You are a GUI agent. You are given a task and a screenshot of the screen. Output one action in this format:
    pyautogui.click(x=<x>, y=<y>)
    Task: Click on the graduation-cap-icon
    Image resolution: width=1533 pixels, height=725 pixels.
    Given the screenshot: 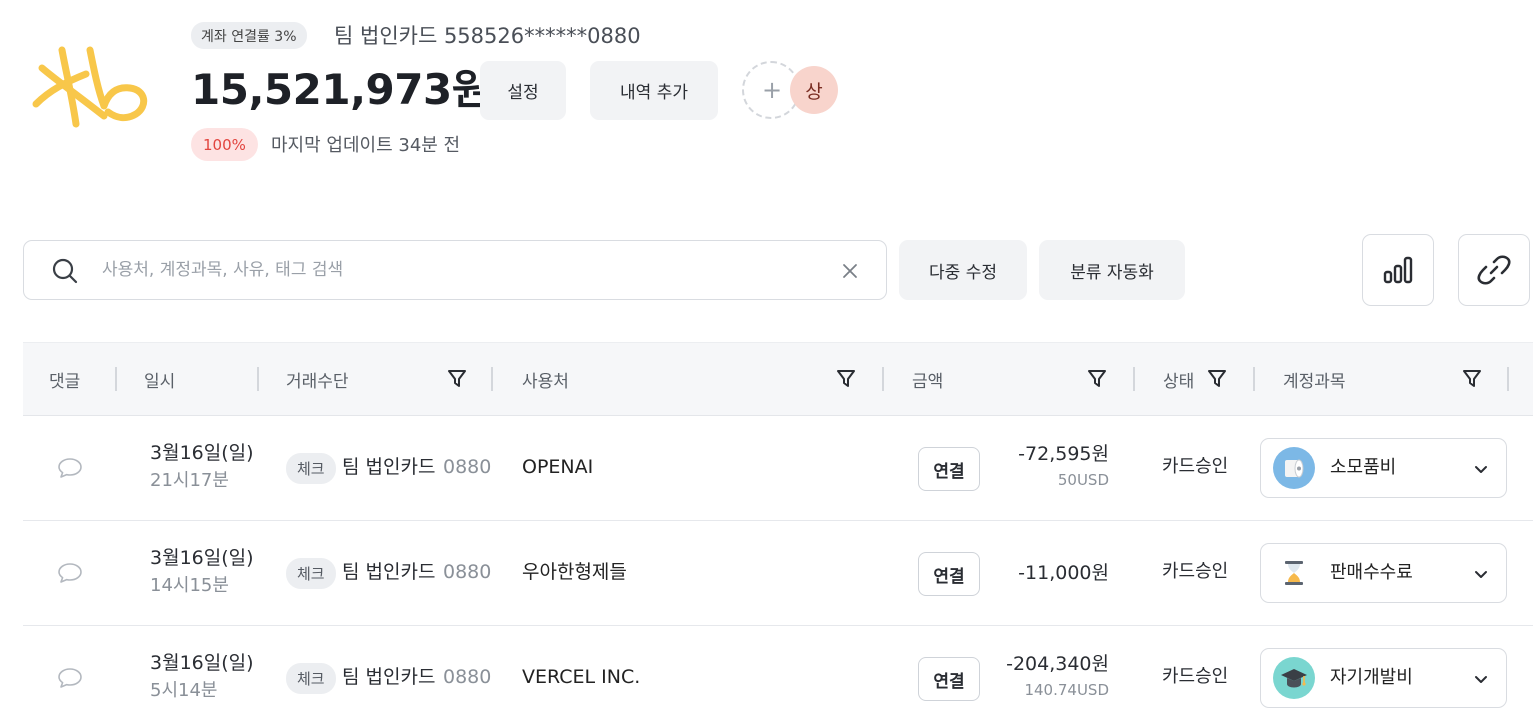 What is the action you would take?
    pyautogui.click(x=1294, y=678)
    